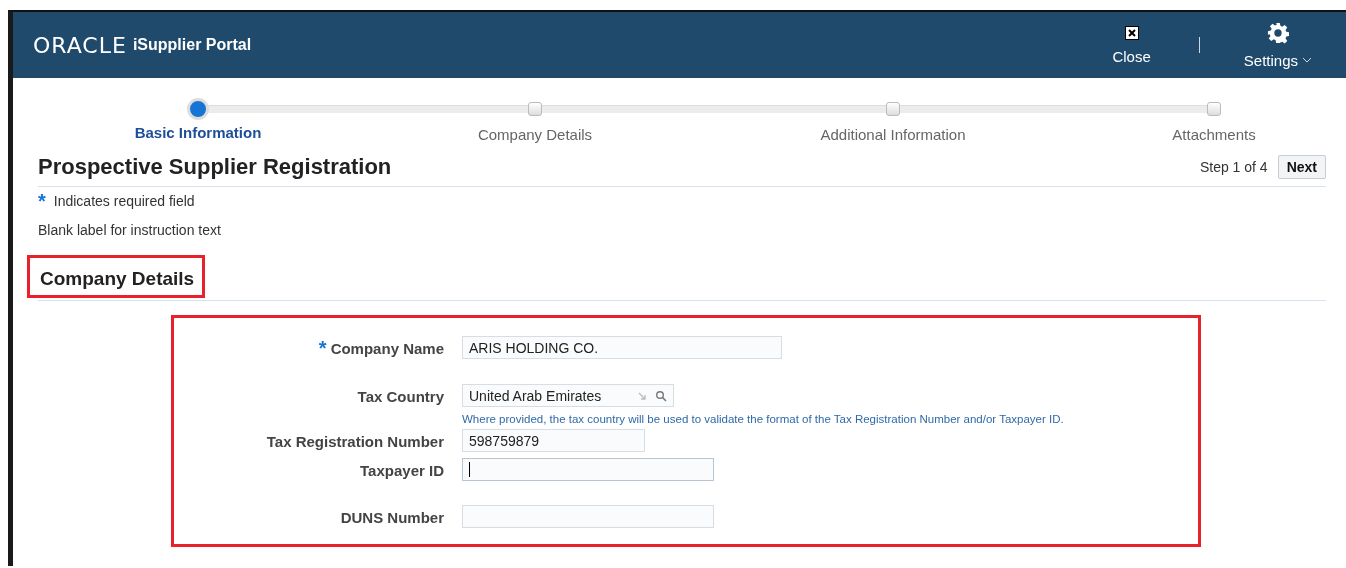 Image resolution: width=1346 pixels, height=568 pixels. Describe the element at coordinates (80, 45) in the screenshot. I see `logo: ORACLE` at that location.